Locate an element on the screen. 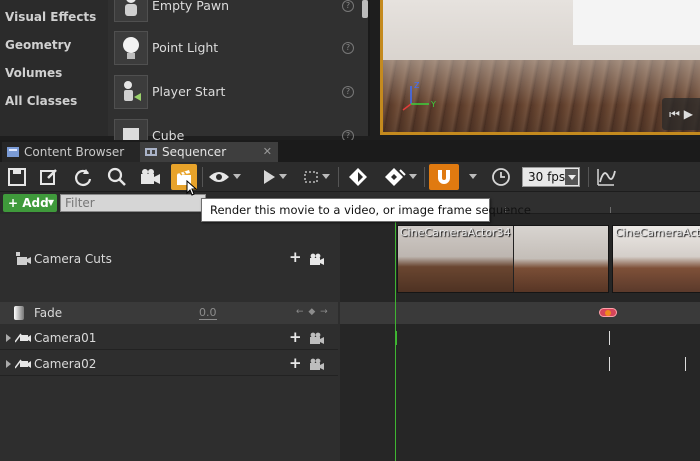 The image size is (700, 461). tab-label: Sequencer is located at coordinates (194, 152).